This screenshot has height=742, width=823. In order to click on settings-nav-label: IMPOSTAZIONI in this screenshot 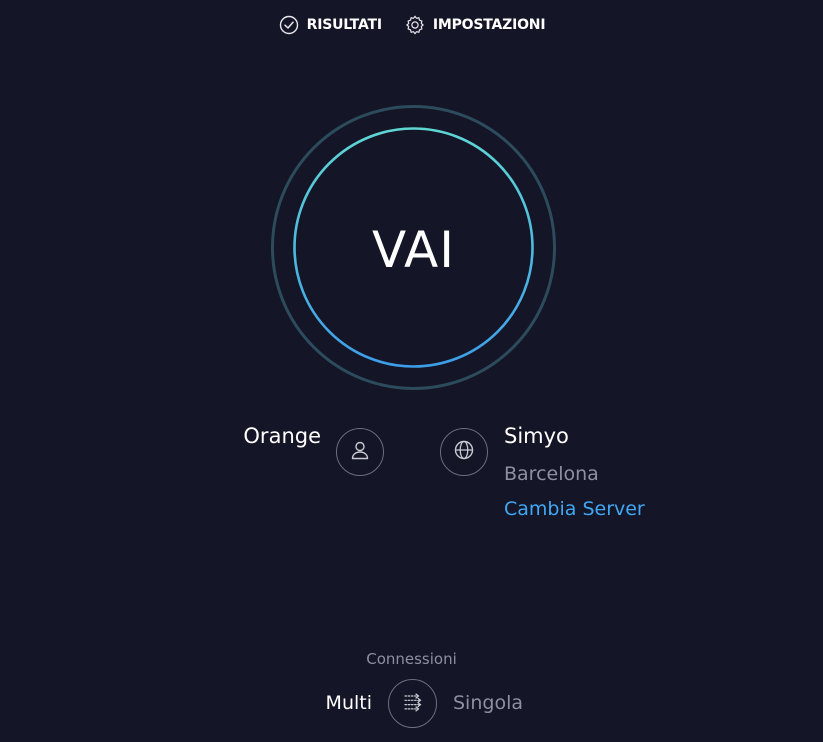, I will do `click(489, 25)`.